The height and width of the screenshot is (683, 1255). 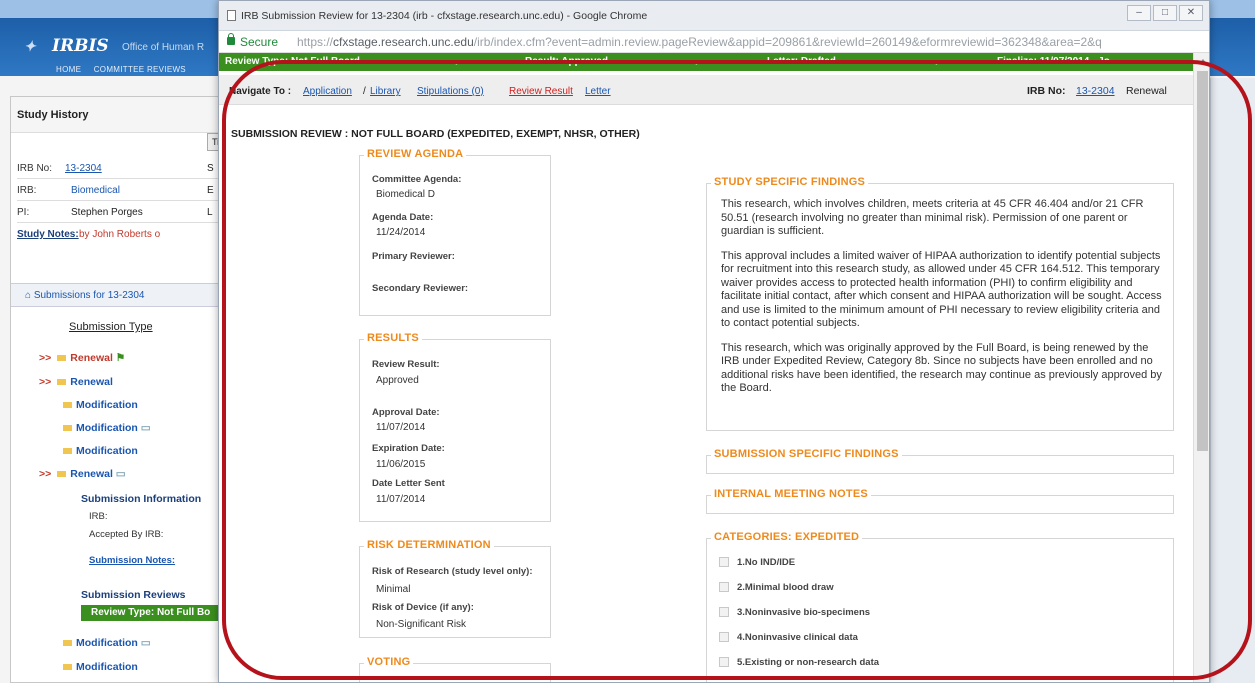 What do you see at coordinates (421, 624) in the screenshot?
I see `risk-device-value: Non-Significant Risk` at bounding box center [421, 624].